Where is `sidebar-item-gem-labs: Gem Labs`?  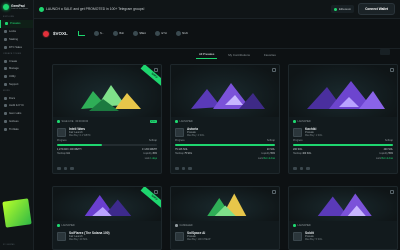 sidebar-item-gem-labs: Gem Labs is located at coordinates (16, 114).